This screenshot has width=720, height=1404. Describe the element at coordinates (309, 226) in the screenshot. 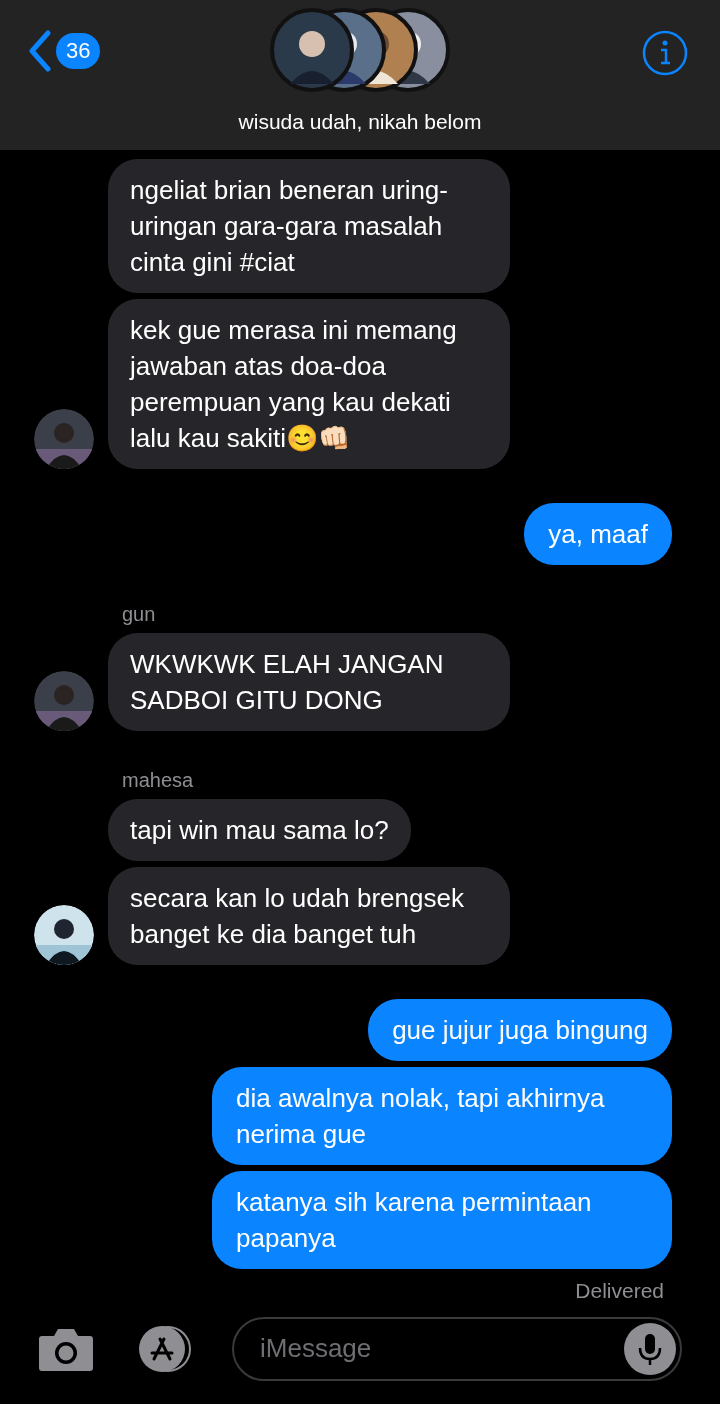

I see `received-message: ngeliat brian beneran uring-uringan gara-gara masalah cinta gini #ciat` at that location.